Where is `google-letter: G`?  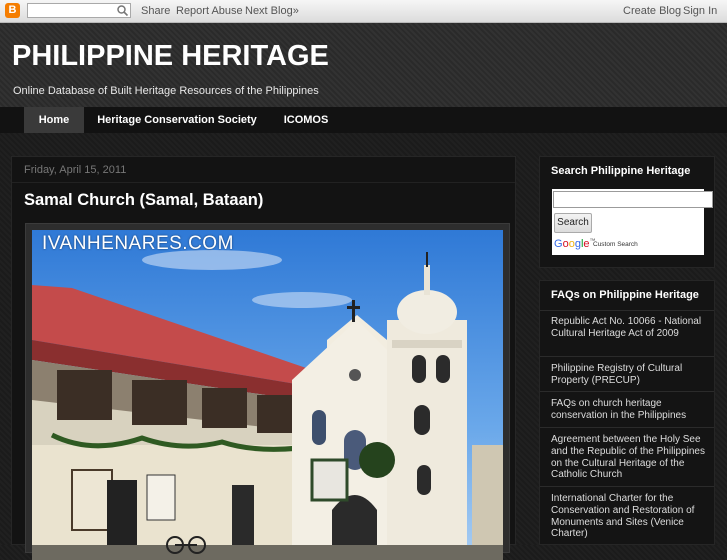 google-letter: G is located at coordinates (558, 244).